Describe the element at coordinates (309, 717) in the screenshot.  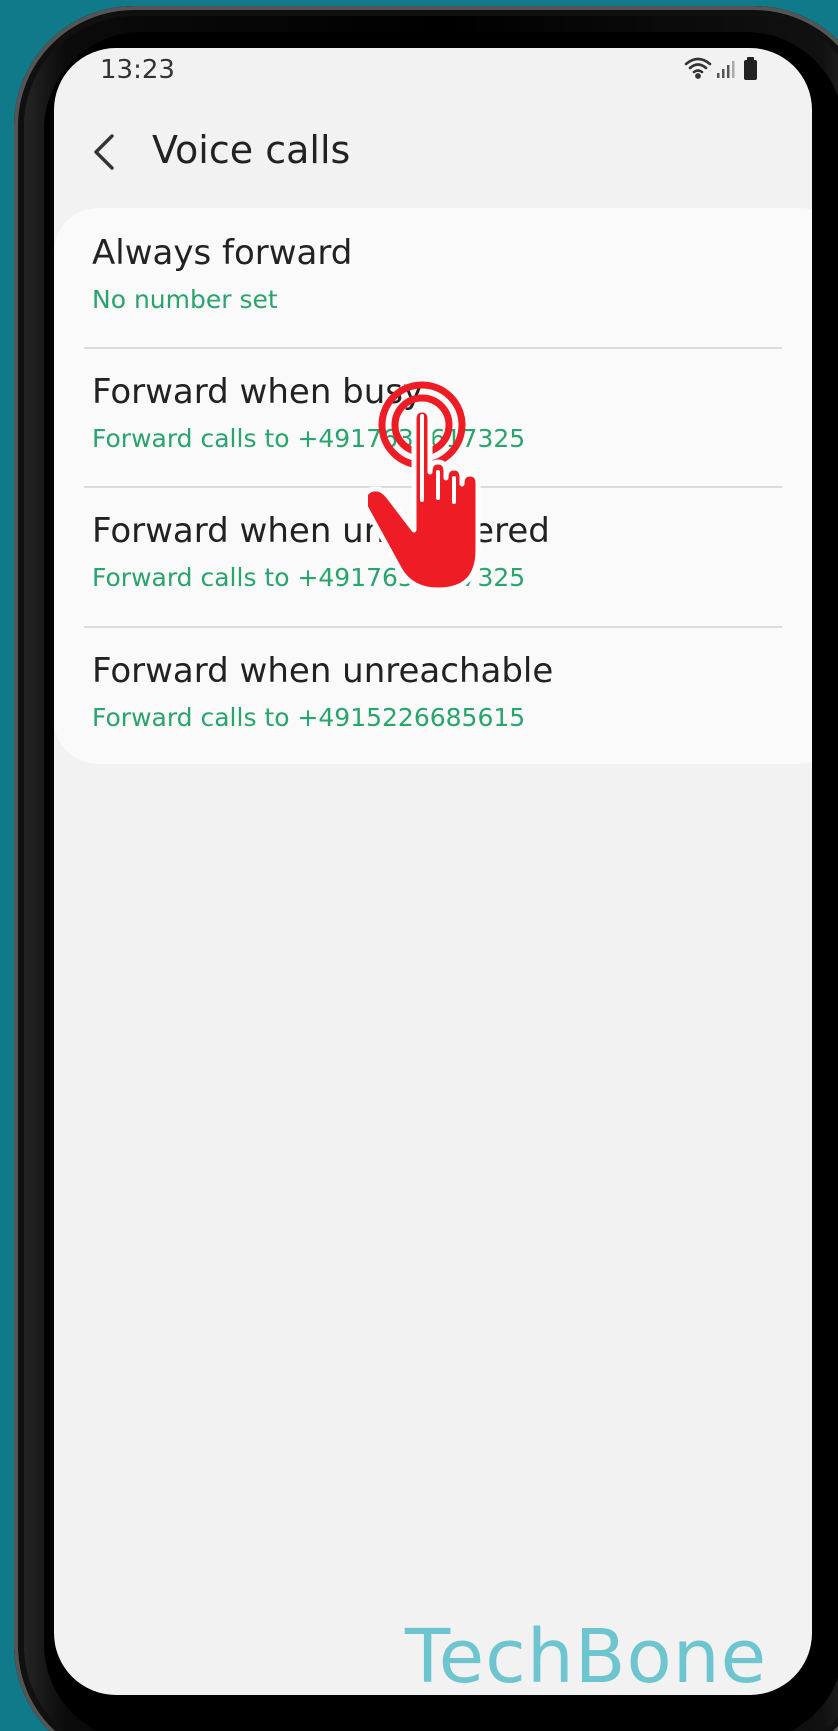
I see `option-subtitle: Forward calls to +4915226685615` at that location.